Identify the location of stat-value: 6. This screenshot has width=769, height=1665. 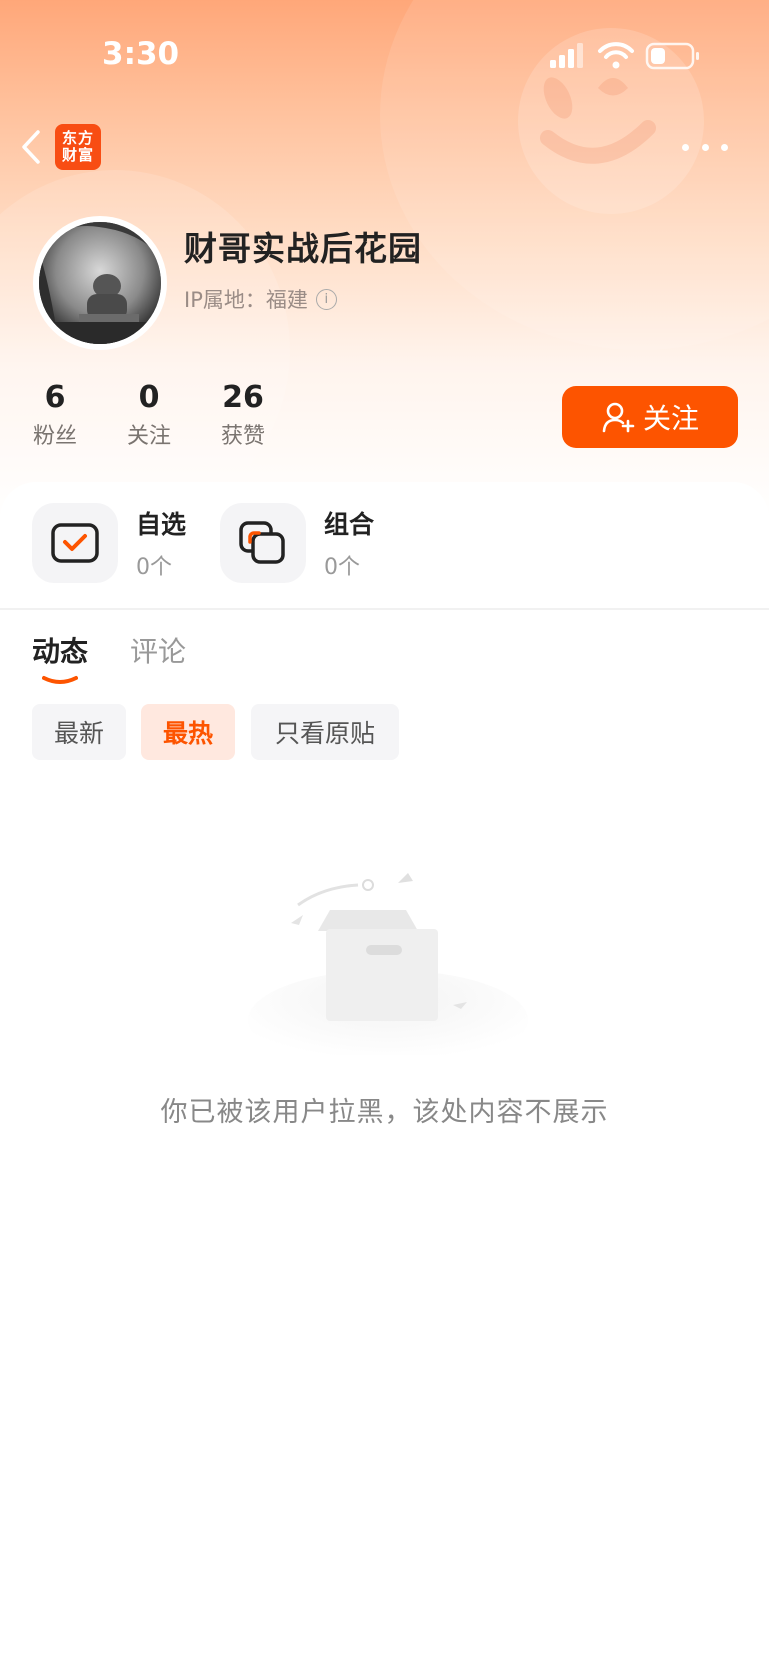
(55, 397).